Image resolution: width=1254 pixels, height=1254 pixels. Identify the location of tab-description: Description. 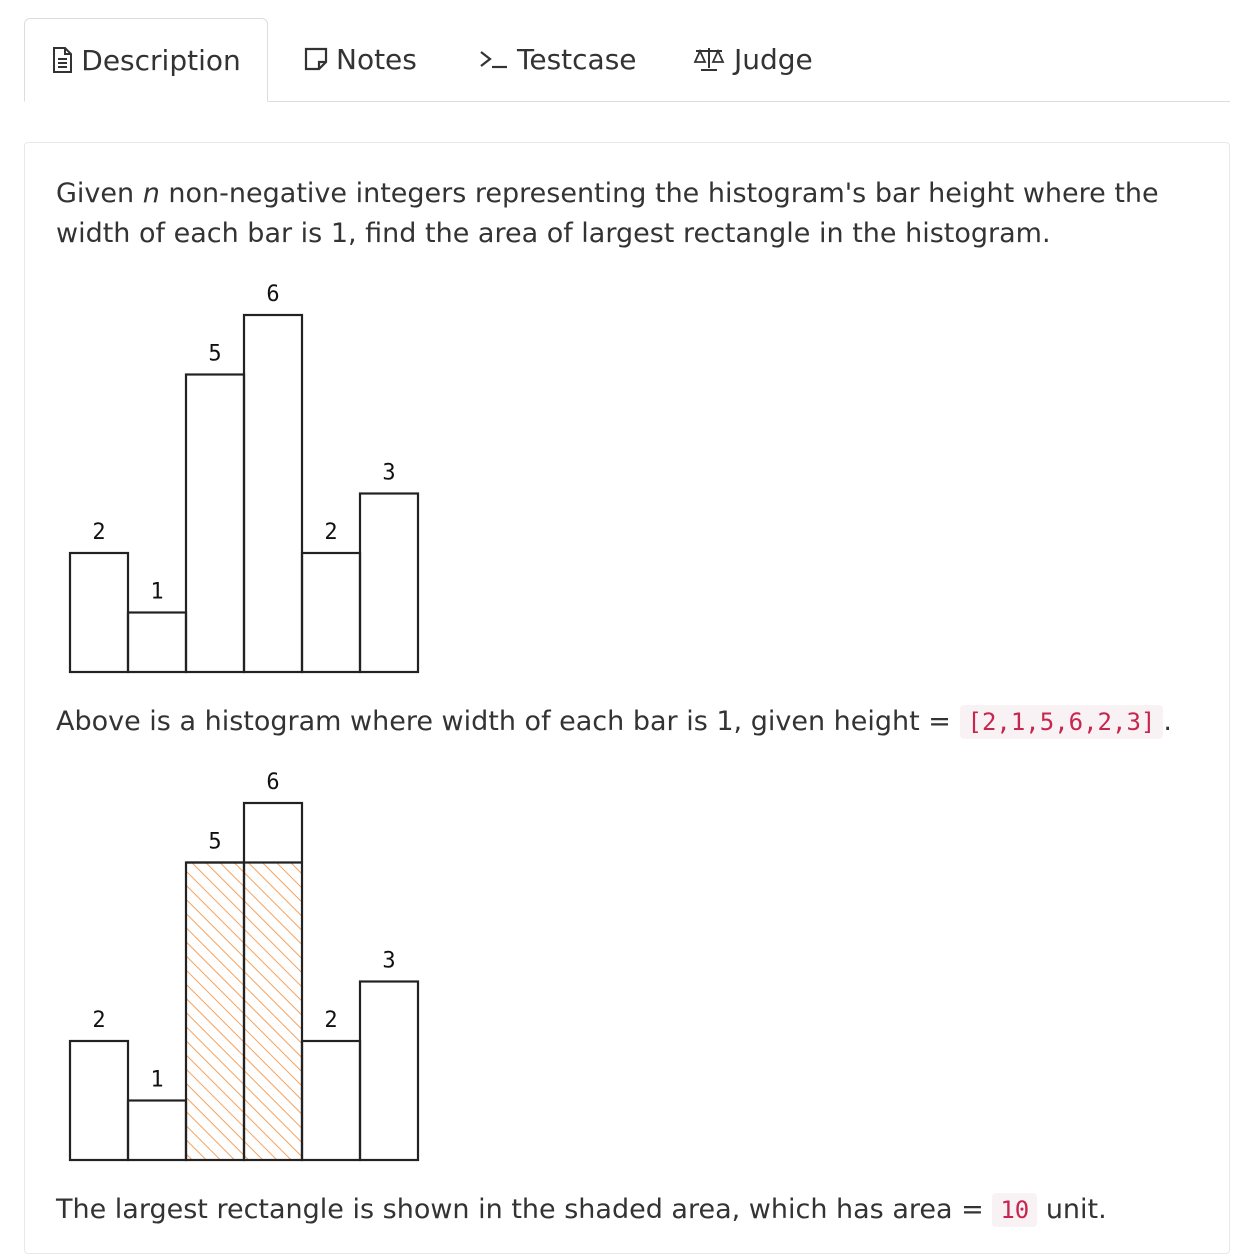
(146, 60).